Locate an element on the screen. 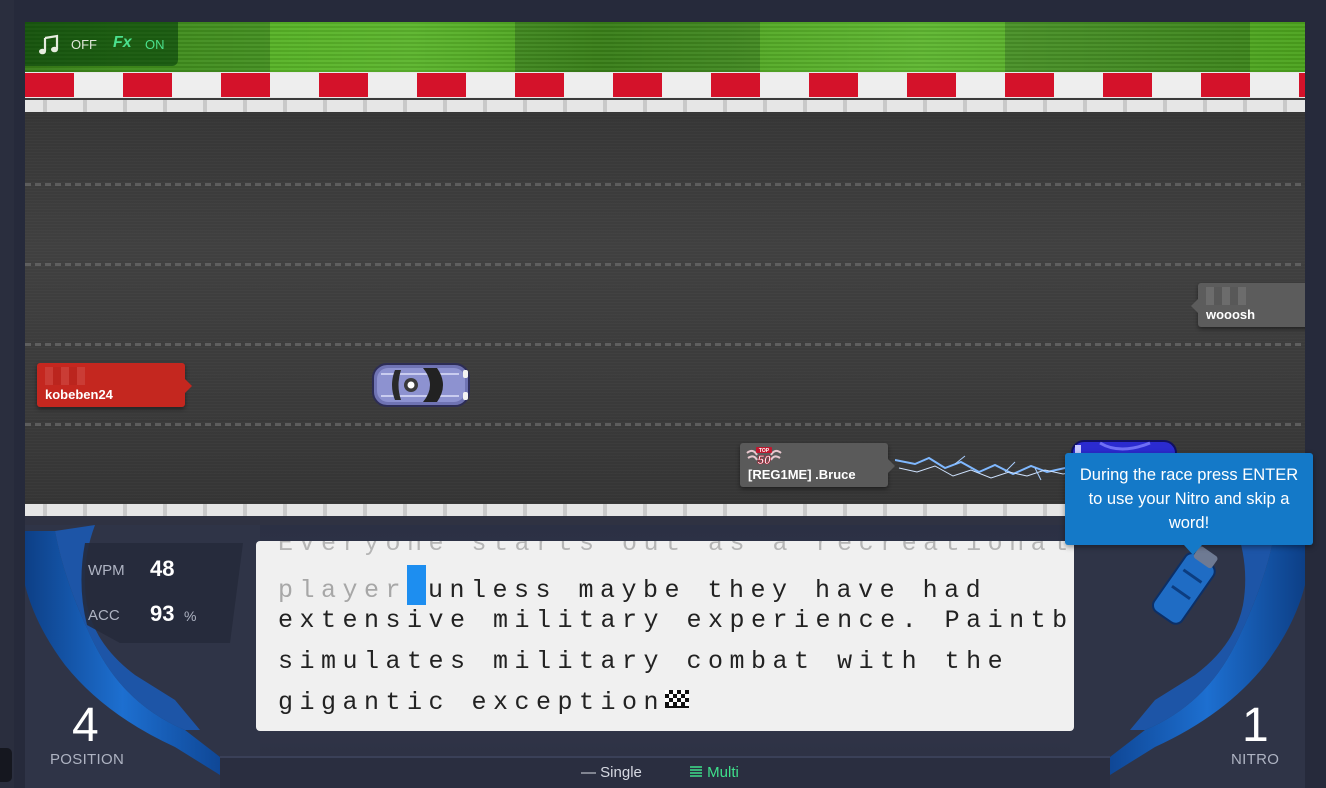  acc-value: 93 is located at coordinates (162, 613).